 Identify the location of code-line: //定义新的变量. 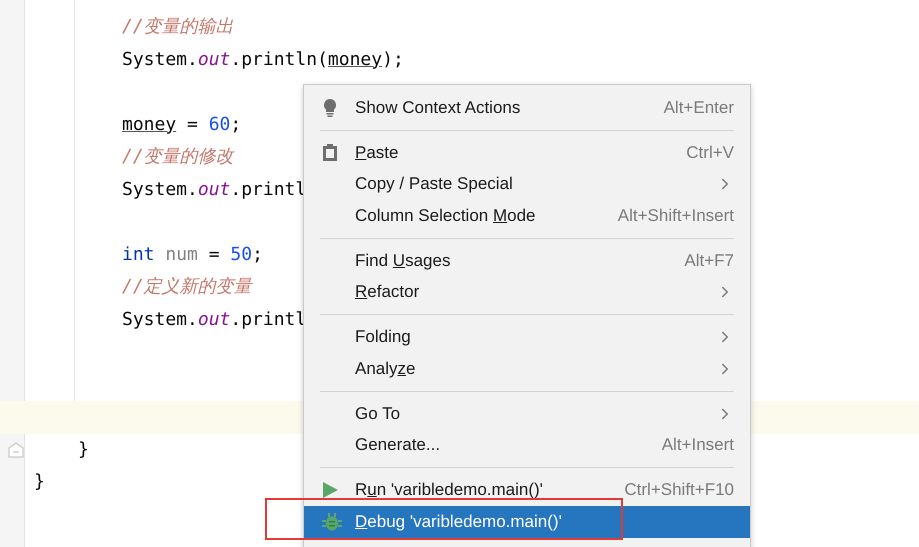
(187, 287).